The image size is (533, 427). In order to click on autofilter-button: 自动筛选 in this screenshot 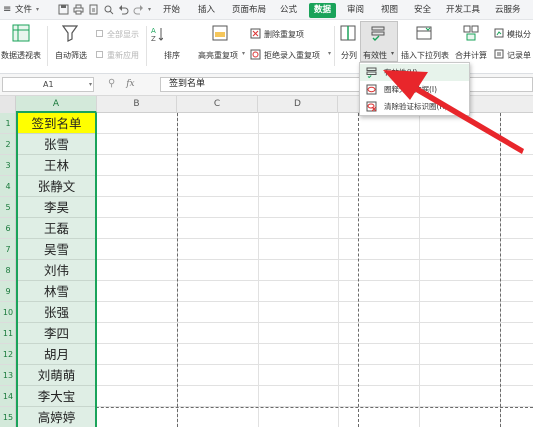, I will do `click(71, 55)`.